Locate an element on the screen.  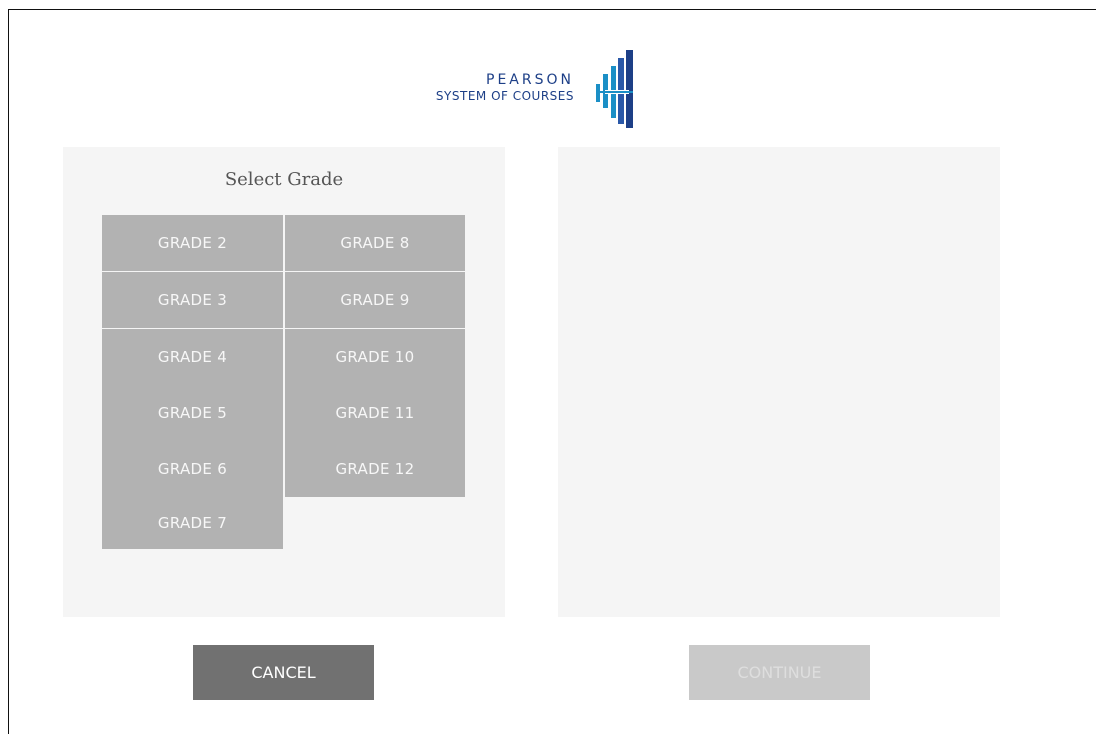
grade-12-button: GRADE 12 is located at coordinates (375, 469).